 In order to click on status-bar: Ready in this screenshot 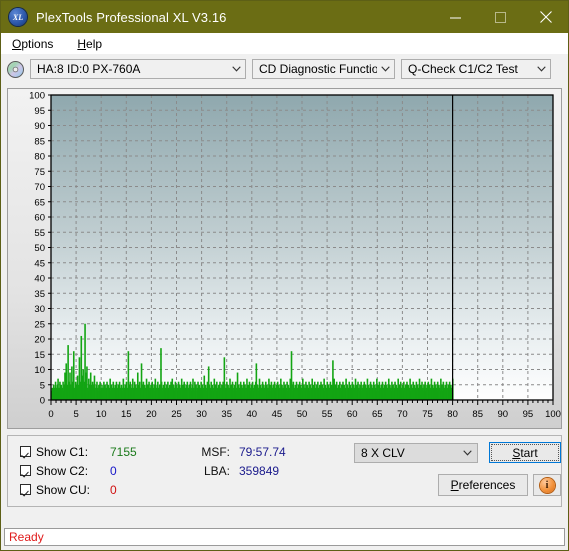, I will do `click(284, 537)`.